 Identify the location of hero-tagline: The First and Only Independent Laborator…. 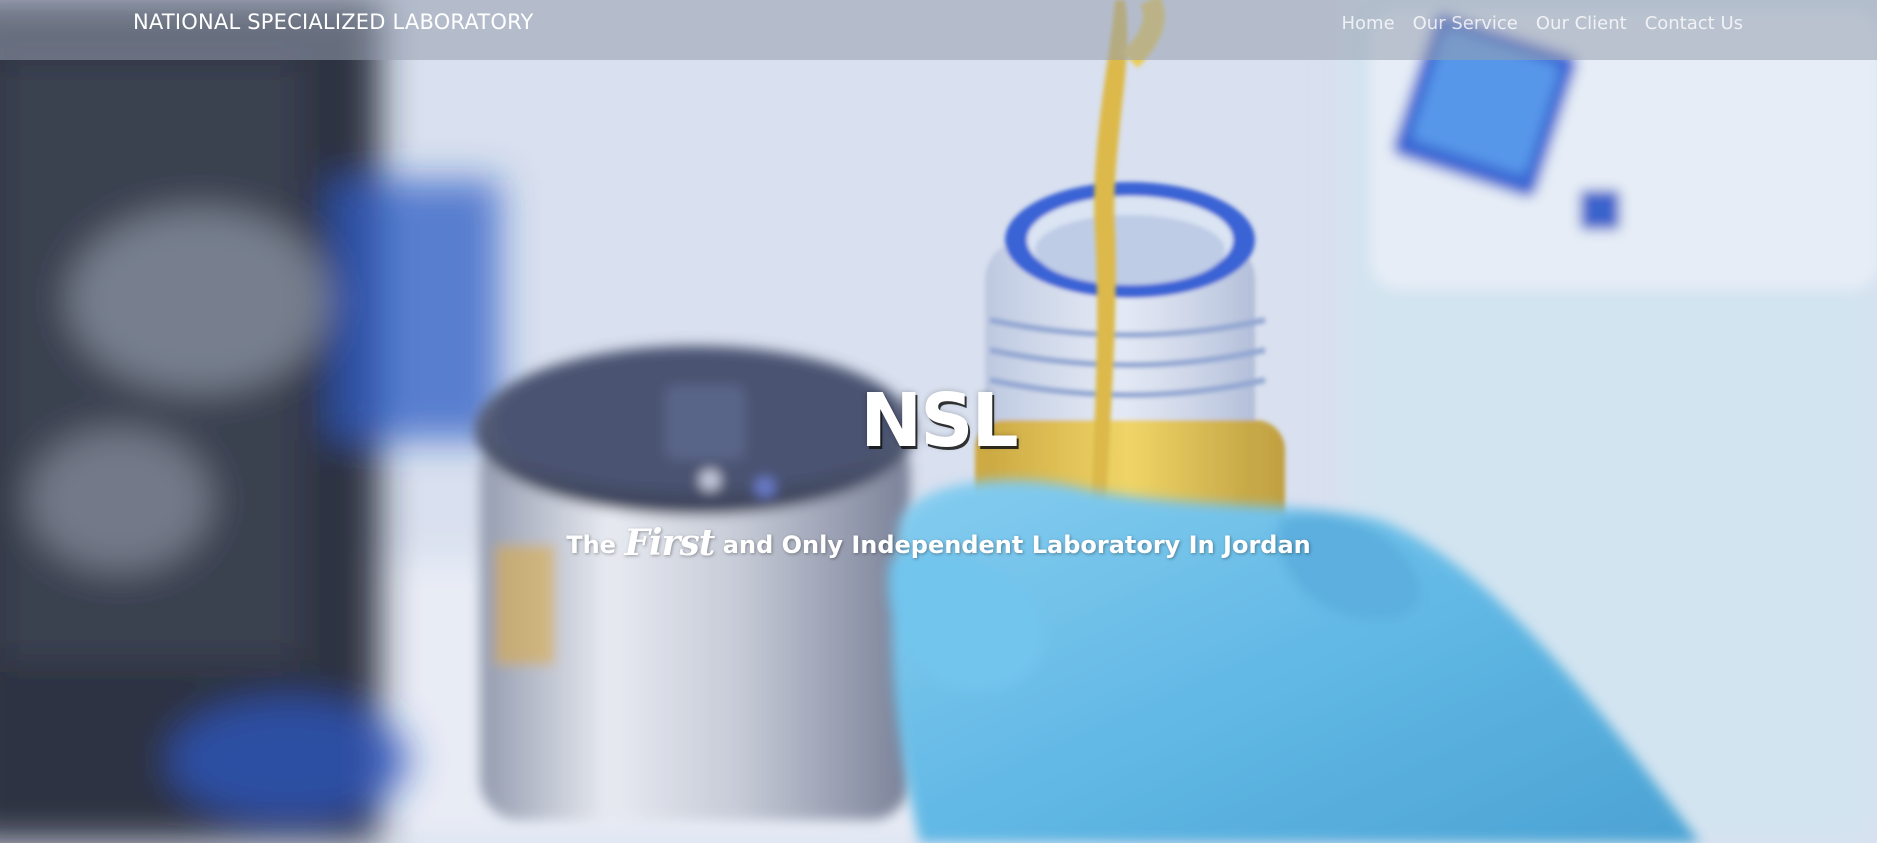
(938, 543).